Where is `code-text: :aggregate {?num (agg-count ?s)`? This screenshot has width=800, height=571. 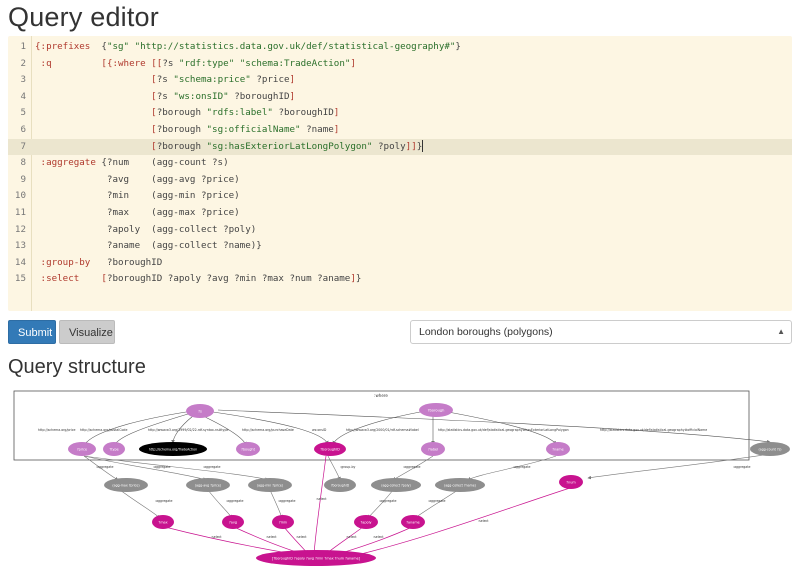 code-text: :aggregate {?num (agg-count ?s) is located at coordinates (132, 163).